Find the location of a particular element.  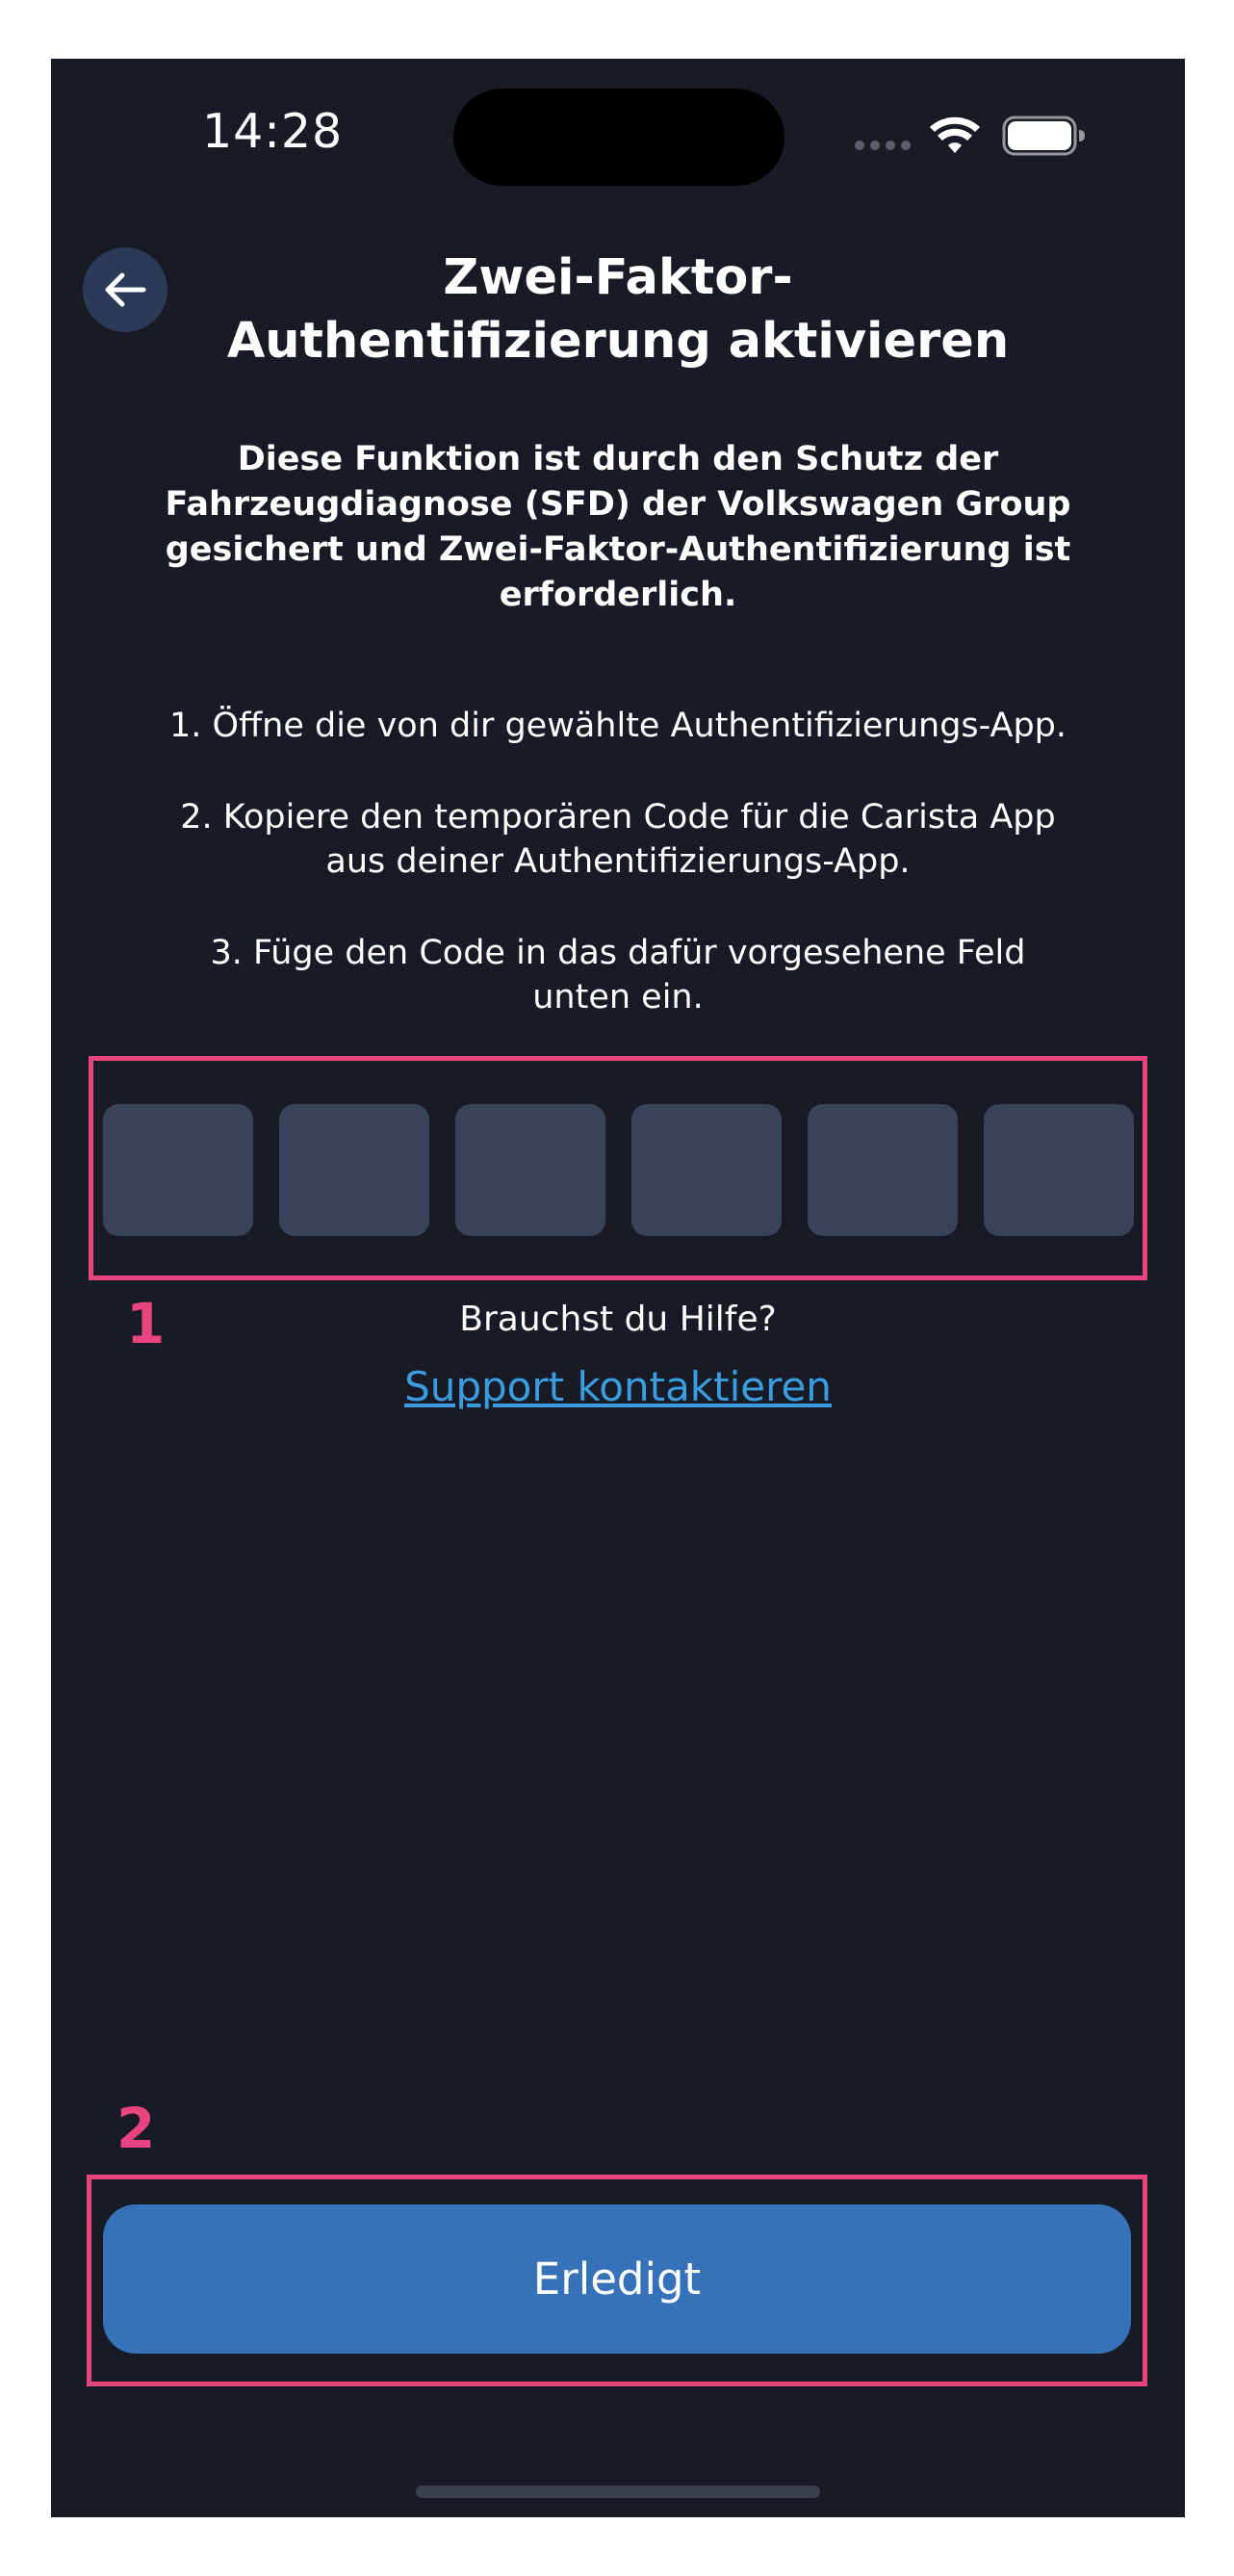

step-text: unten ein. is located at coordinates (618, 997).